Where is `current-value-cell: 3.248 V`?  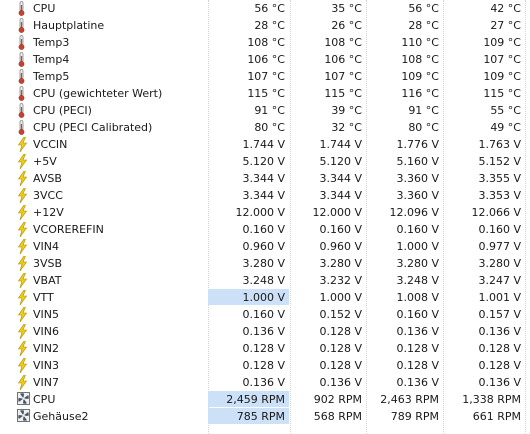
current-value-cell: 3.248 V is located at coordinates (248, 280).